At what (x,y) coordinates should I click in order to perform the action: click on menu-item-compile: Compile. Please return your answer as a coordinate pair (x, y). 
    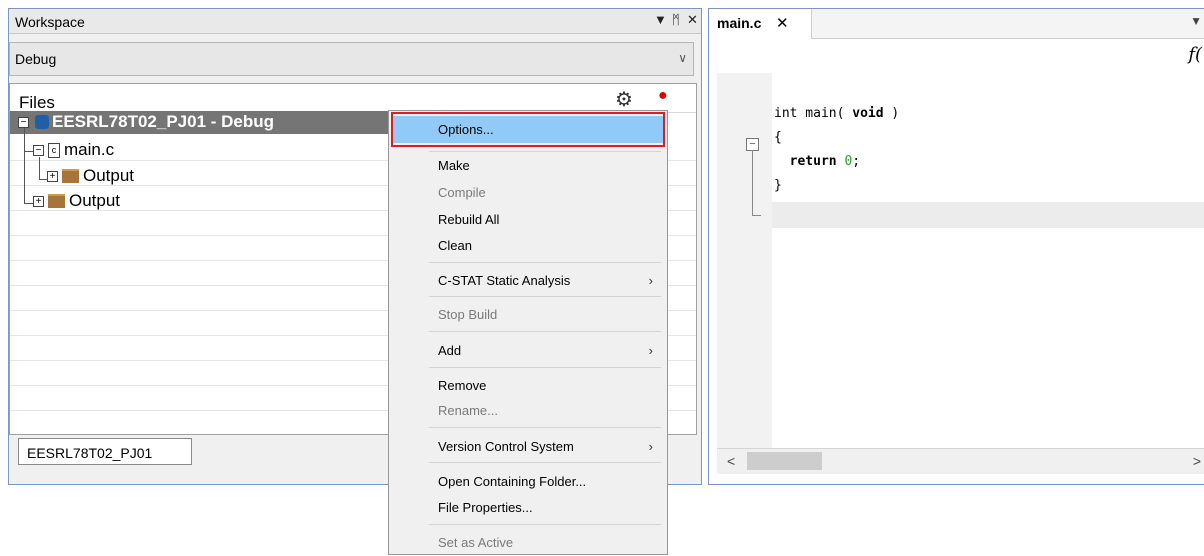
    Looking at the image, I should click on (528, 192).